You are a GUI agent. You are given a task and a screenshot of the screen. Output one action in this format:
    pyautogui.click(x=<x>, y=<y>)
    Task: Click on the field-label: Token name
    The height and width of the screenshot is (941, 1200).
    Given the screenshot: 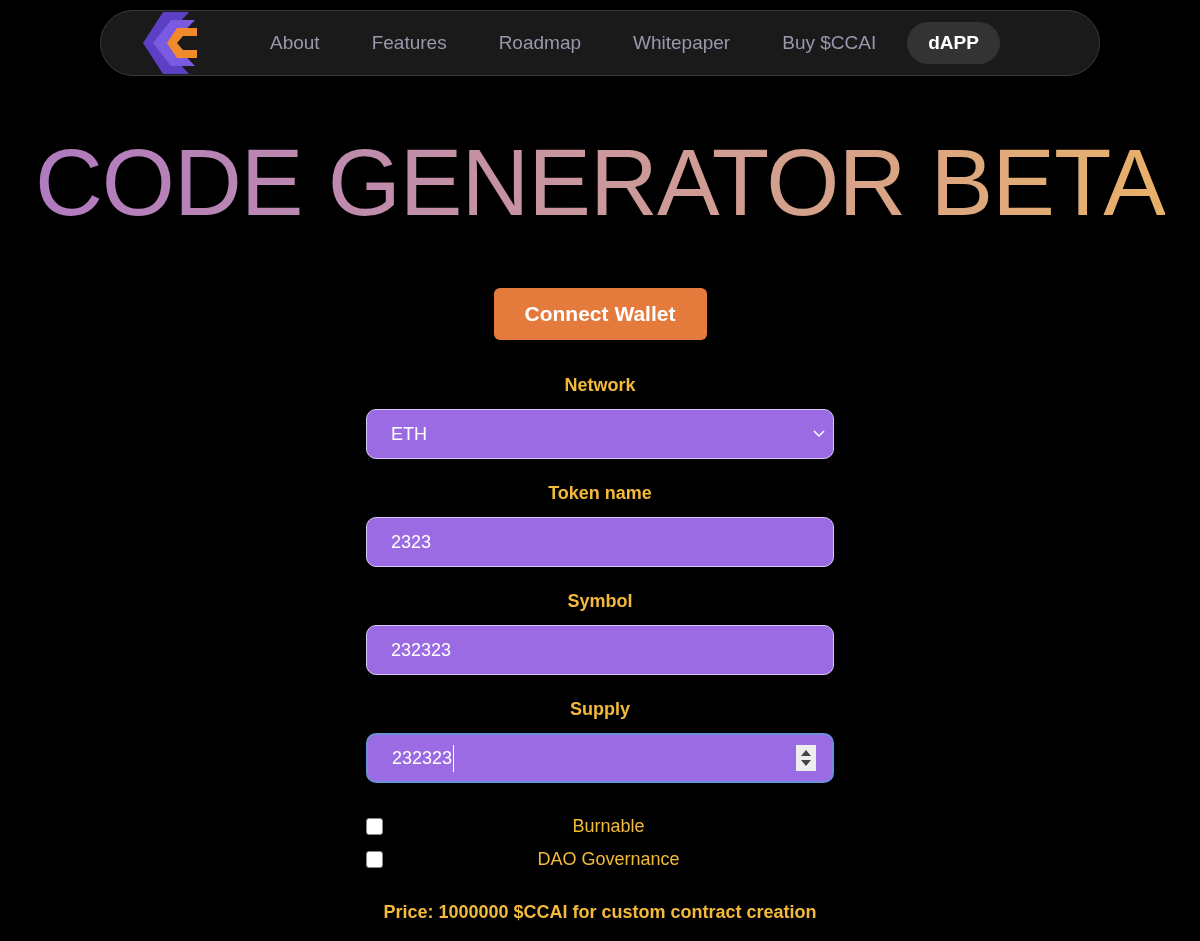 What is the action you would take?
    pyautogui.click(x=600, y=493)
    